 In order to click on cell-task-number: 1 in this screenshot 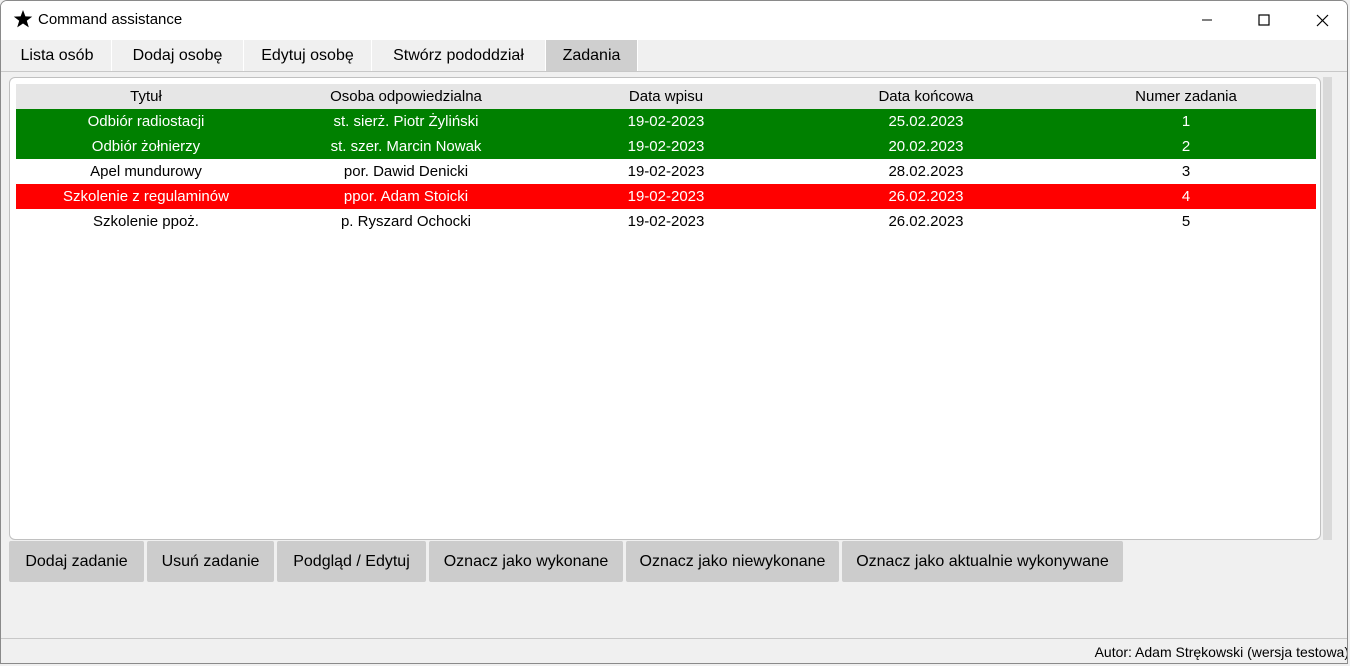, I will do `click(1186, 121)`.